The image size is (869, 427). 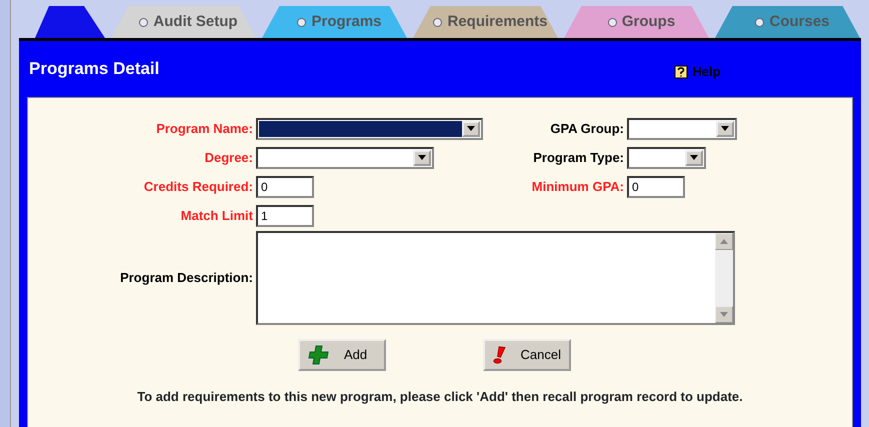 What do you see at coordinates (681, 72) in the screenshot?
I see `help-icon` at bounding box center [681, 72].